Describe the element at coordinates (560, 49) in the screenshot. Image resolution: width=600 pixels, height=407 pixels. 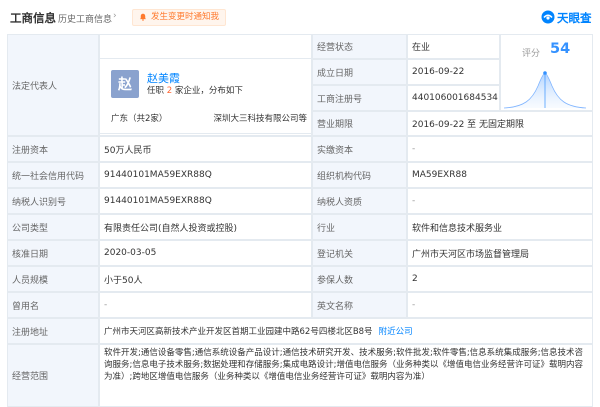
I see `score-value: 54` at that location.